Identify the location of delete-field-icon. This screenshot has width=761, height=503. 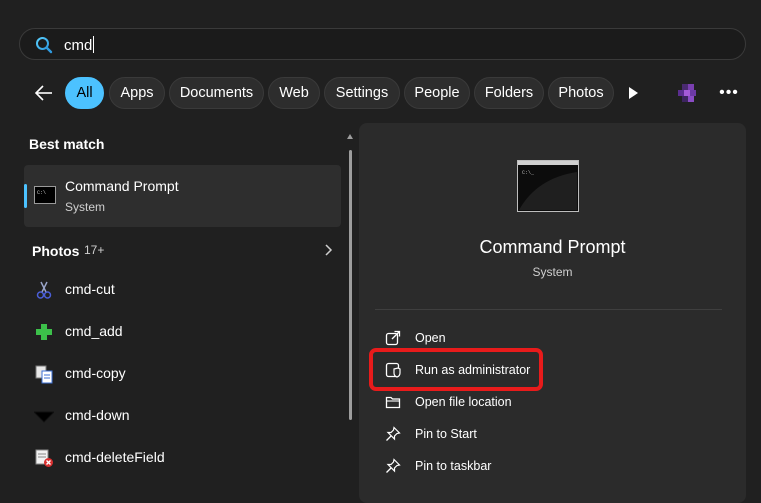
(44, 458).